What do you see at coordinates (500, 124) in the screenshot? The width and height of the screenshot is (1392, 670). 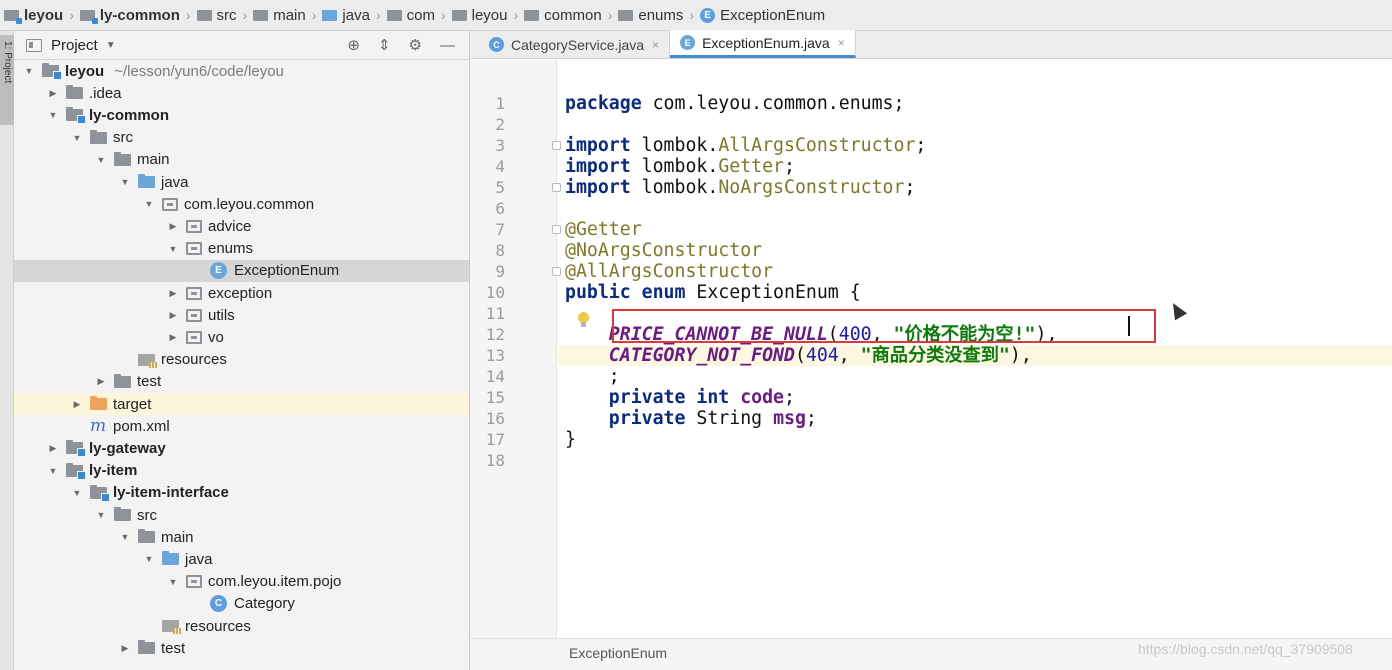 I see `line-number: 2` at bounding box center [500, 124].